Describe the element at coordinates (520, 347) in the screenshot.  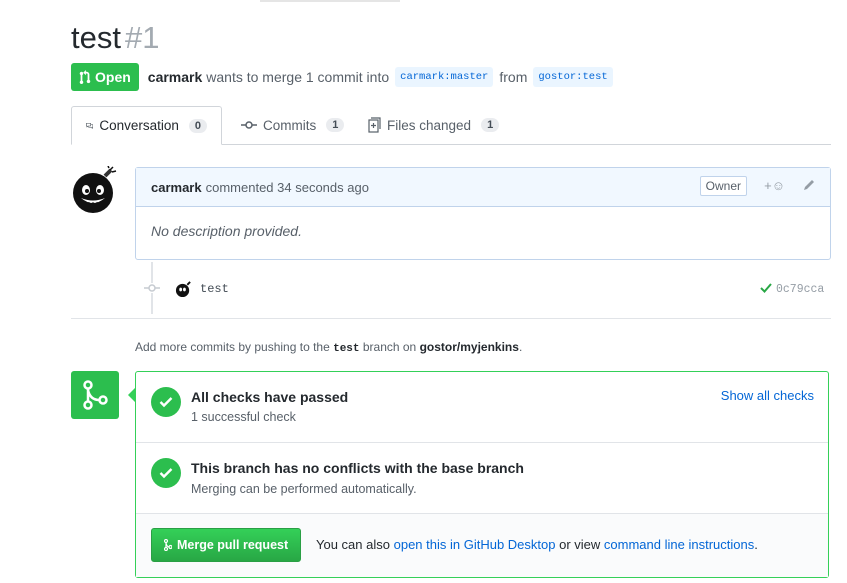
I see `hint-suffix: .` at that location.